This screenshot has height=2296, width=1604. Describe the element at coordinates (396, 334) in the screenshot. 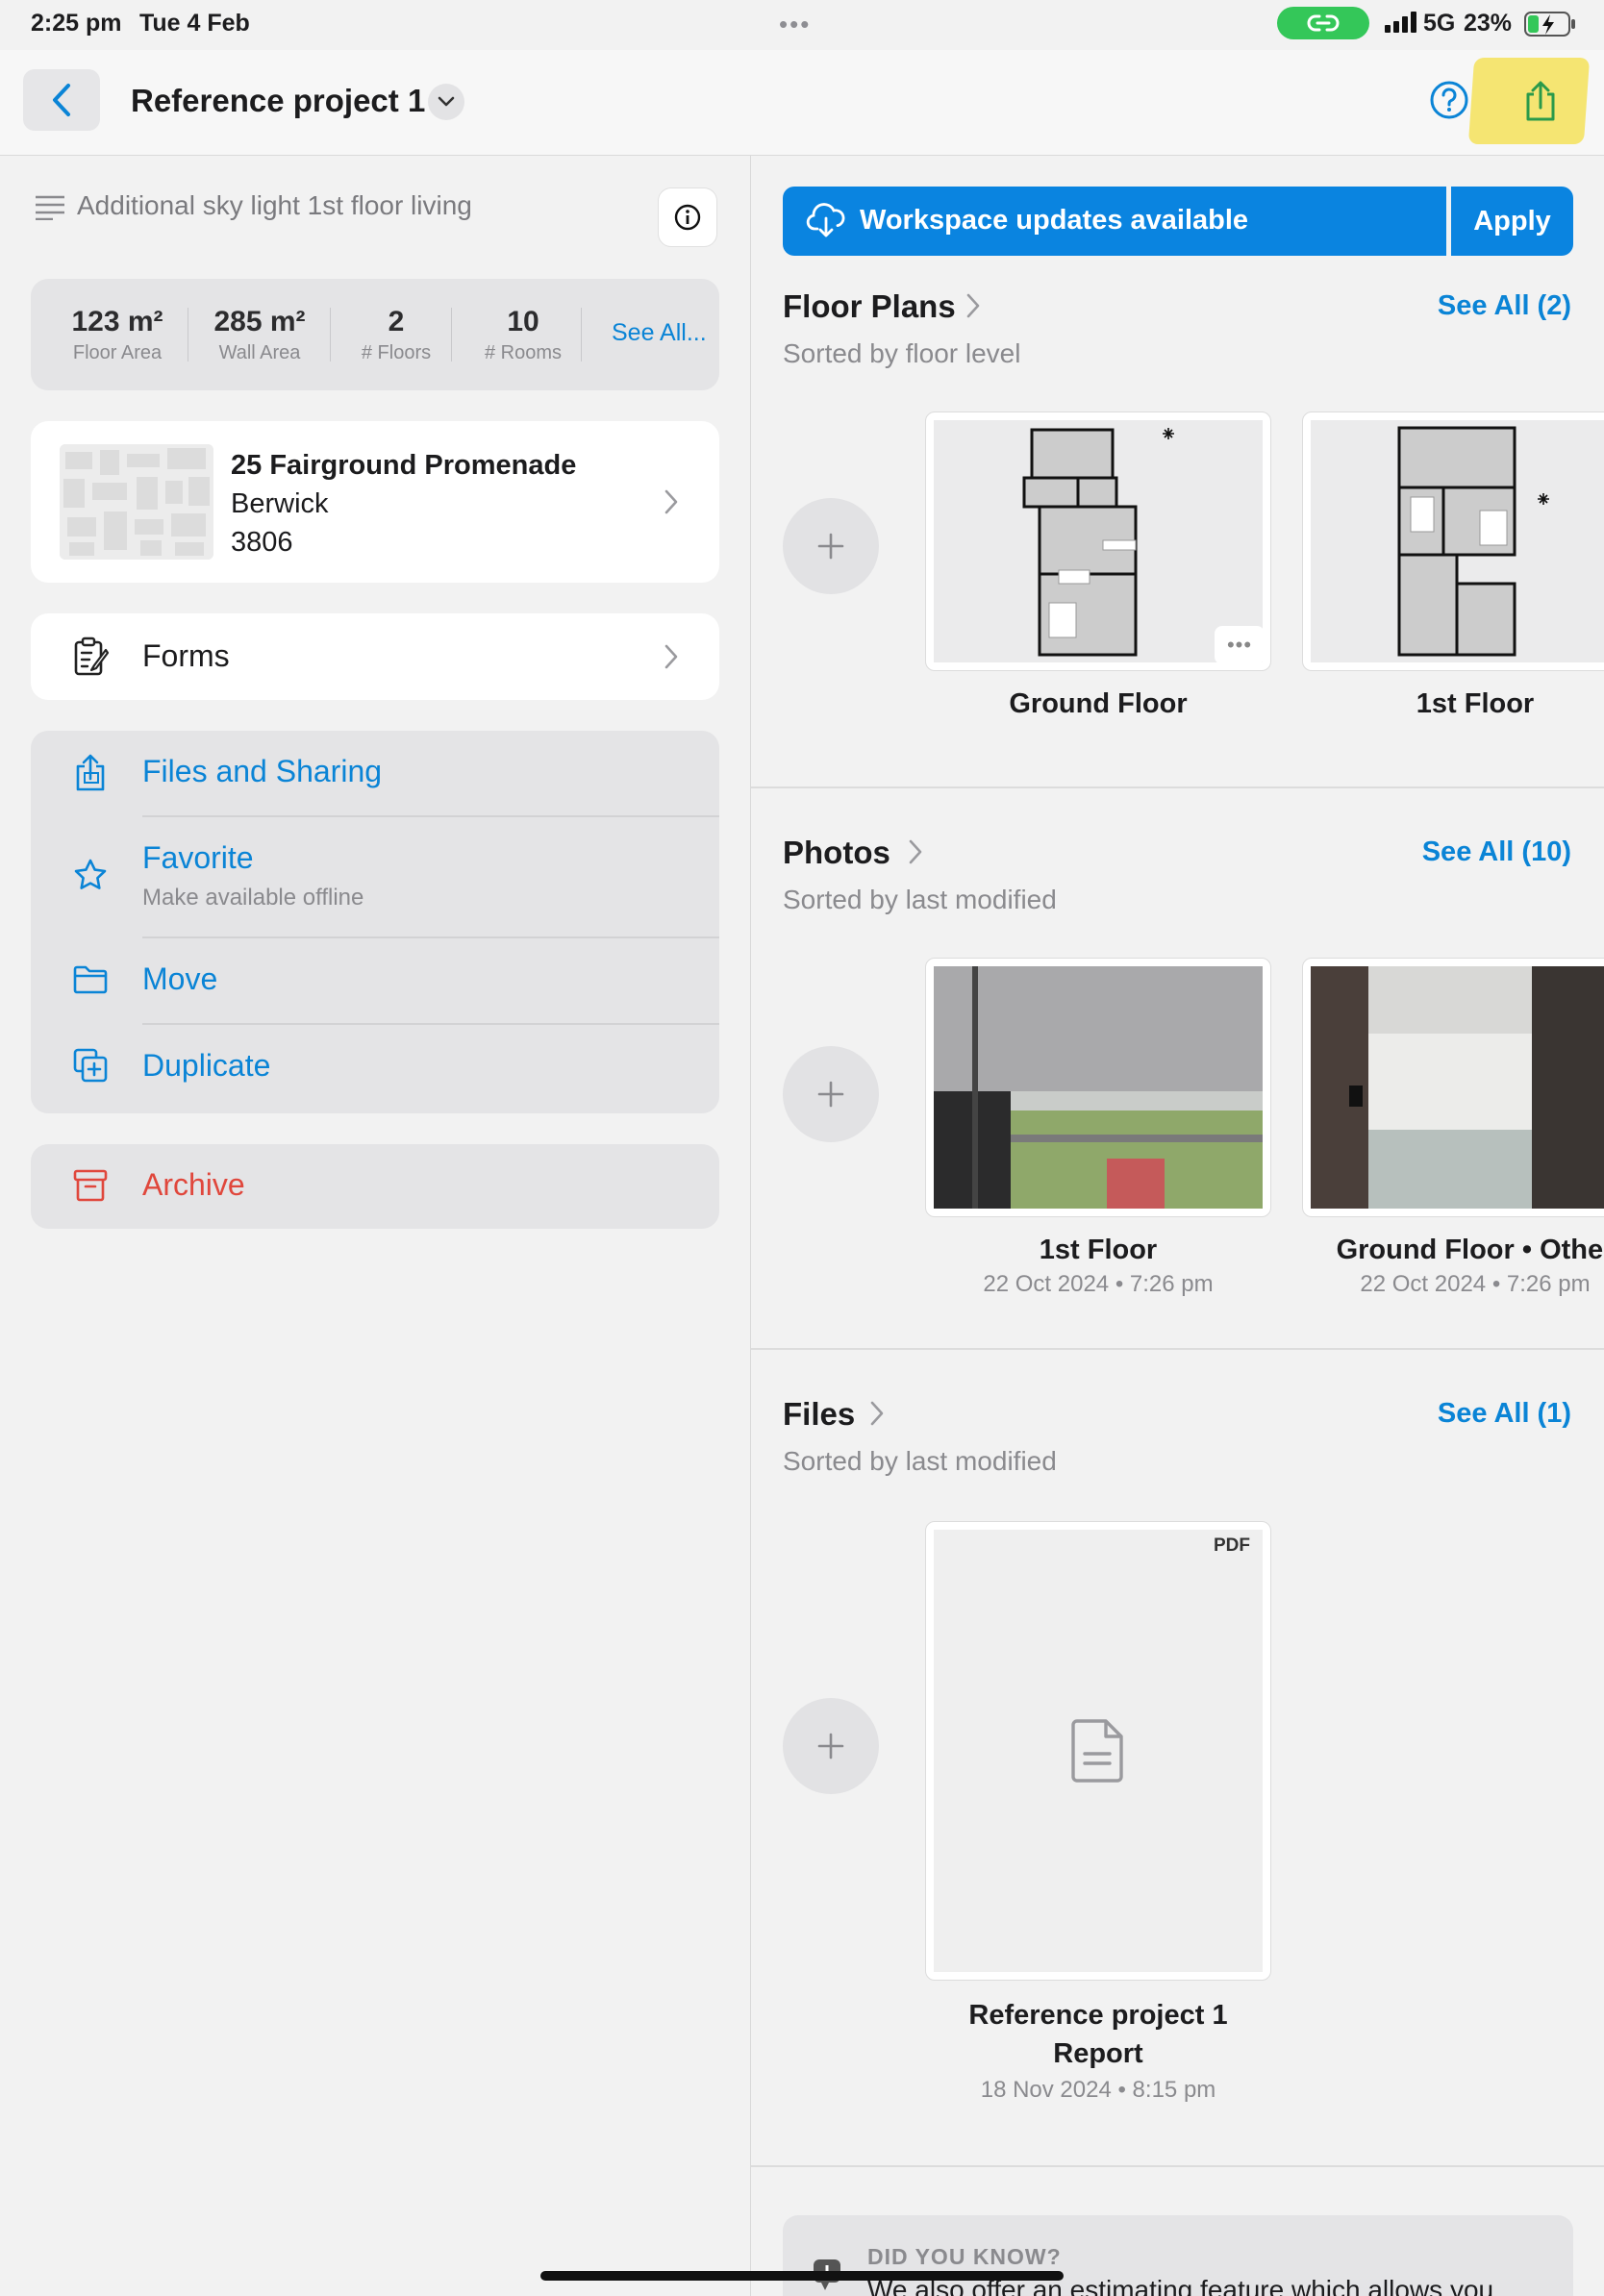

I see `stat-floors: 2 # Floors` at that location.